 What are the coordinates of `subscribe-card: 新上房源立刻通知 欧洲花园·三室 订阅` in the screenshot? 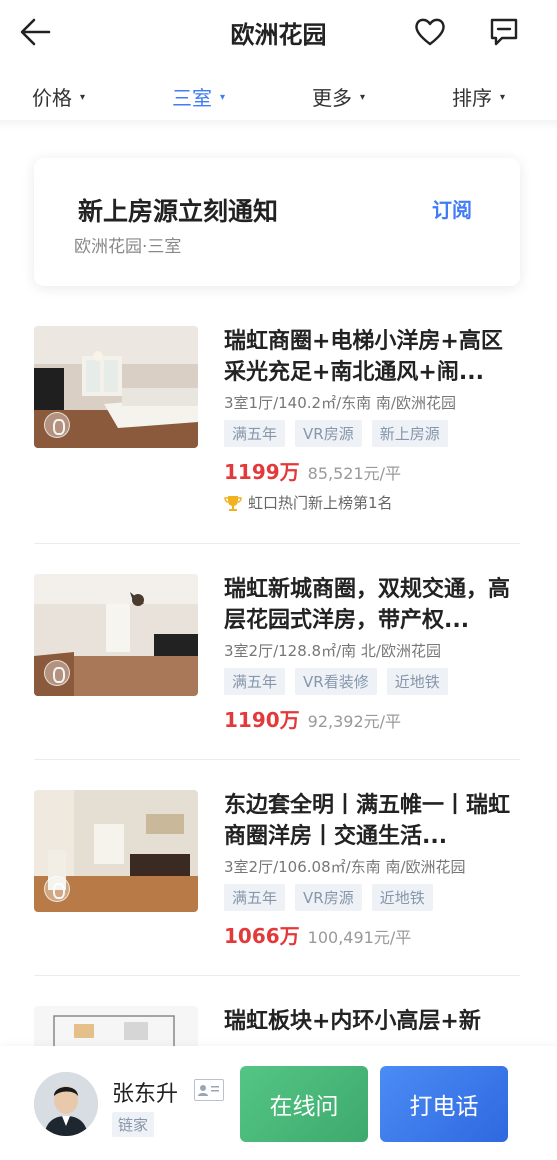 It's located at (277, 222).